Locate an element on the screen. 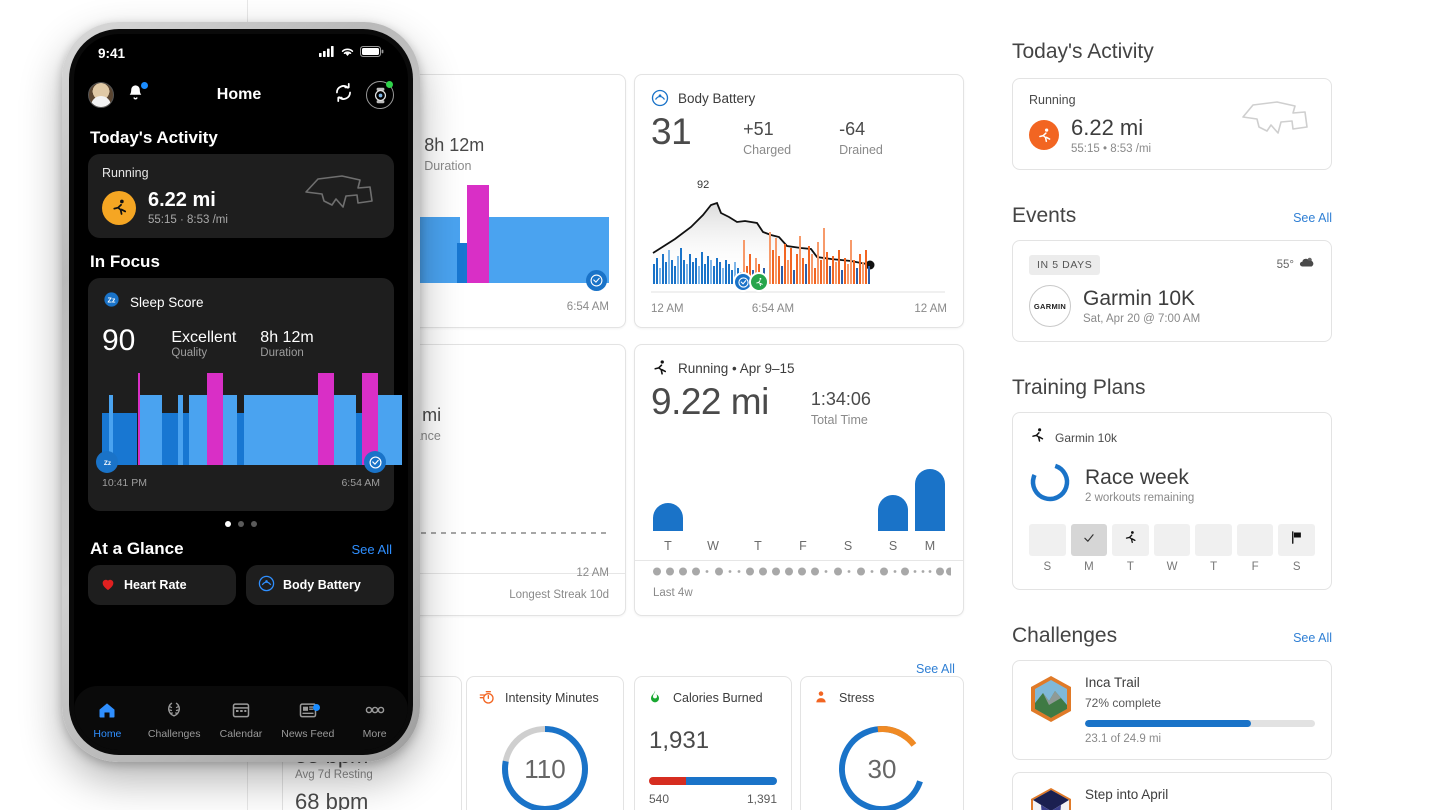 This screenshot has width=1440, height=810. right-todays-activity-card: Running 6.22 mi 55:15 • 8:53 /mi is located at coordinates (1172, 124).